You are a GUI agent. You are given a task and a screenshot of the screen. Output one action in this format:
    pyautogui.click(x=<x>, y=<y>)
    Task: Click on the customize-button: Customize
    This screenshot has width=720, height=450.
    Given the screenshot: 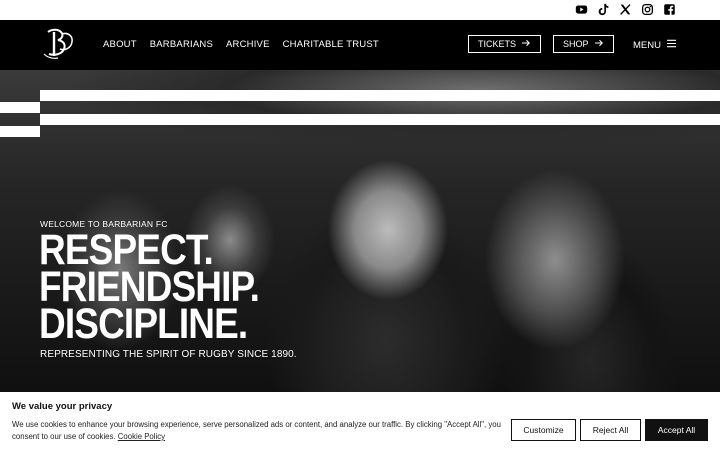 What is the action you would take?
    pyautogui.click(x=543, y=430)
    